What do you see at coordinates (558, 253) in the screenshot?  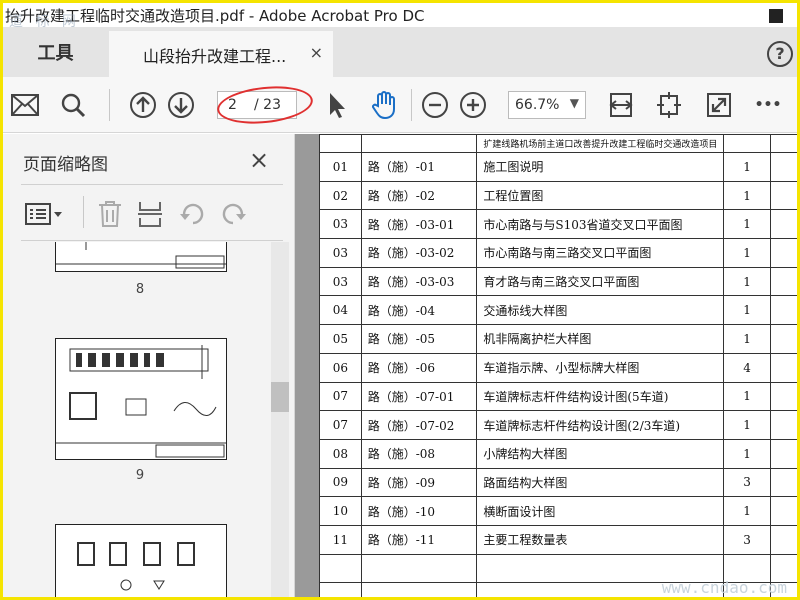 I see `table-row: 03 路（施）-03-02 市心南路与南三路交叉口平面图 1` at bounding box center [558, 253].